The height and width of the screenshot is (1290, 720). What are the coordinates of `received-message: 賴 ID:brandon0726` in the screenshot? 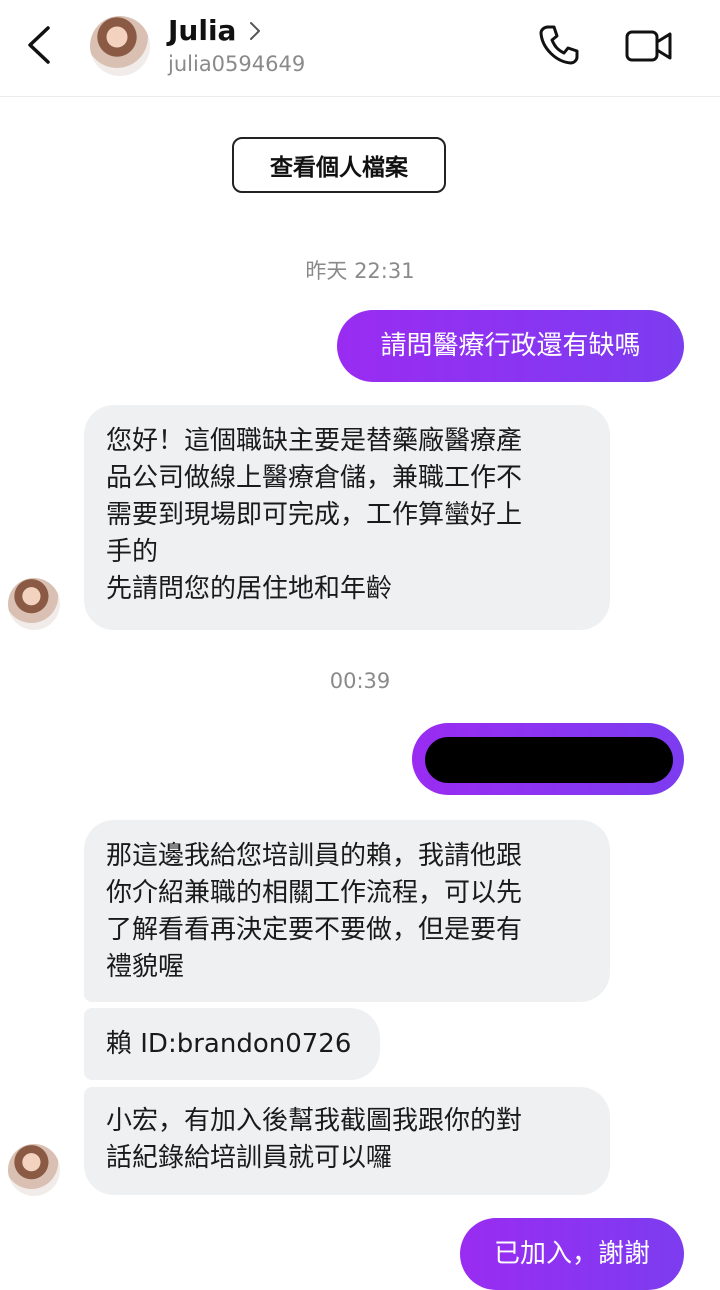 It's located at (232, 1044).